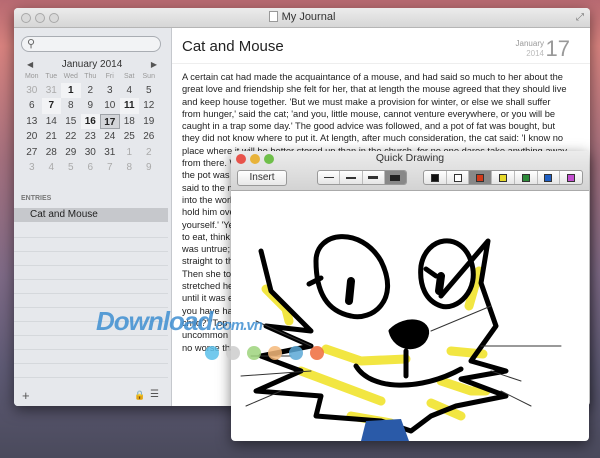  I want to click on weekday-label: Sun, so click(148, 76).